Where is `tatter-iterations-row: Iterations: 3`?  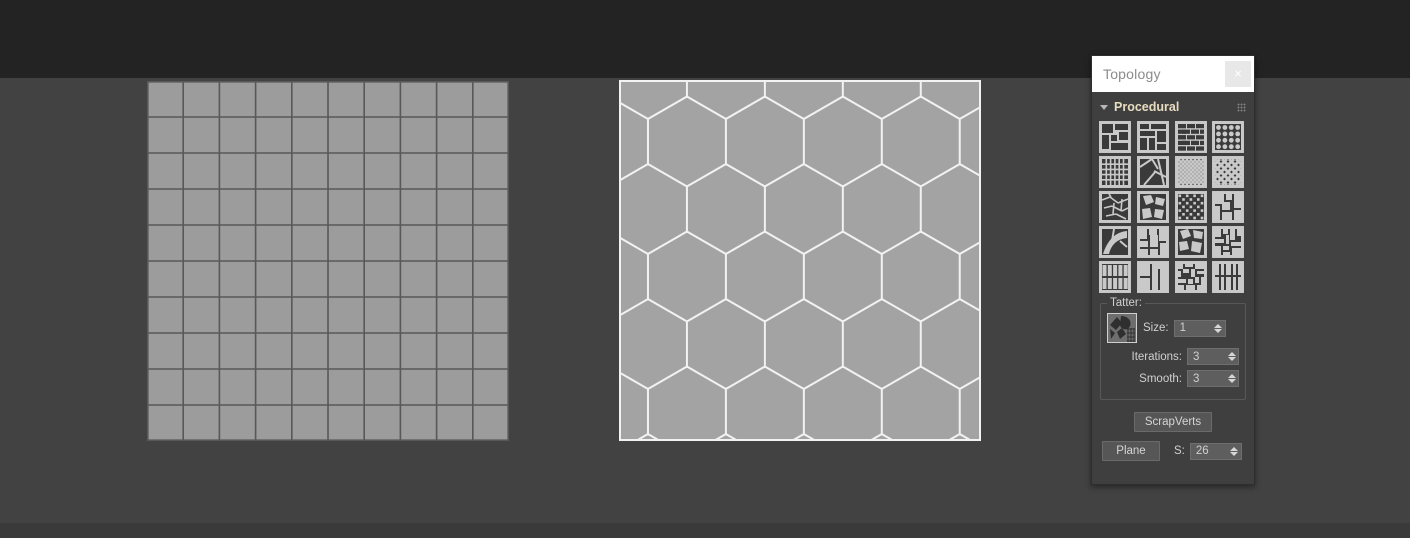 tatter-iterations-row: Iterations: 3 is located at coordinates (1173, 356).